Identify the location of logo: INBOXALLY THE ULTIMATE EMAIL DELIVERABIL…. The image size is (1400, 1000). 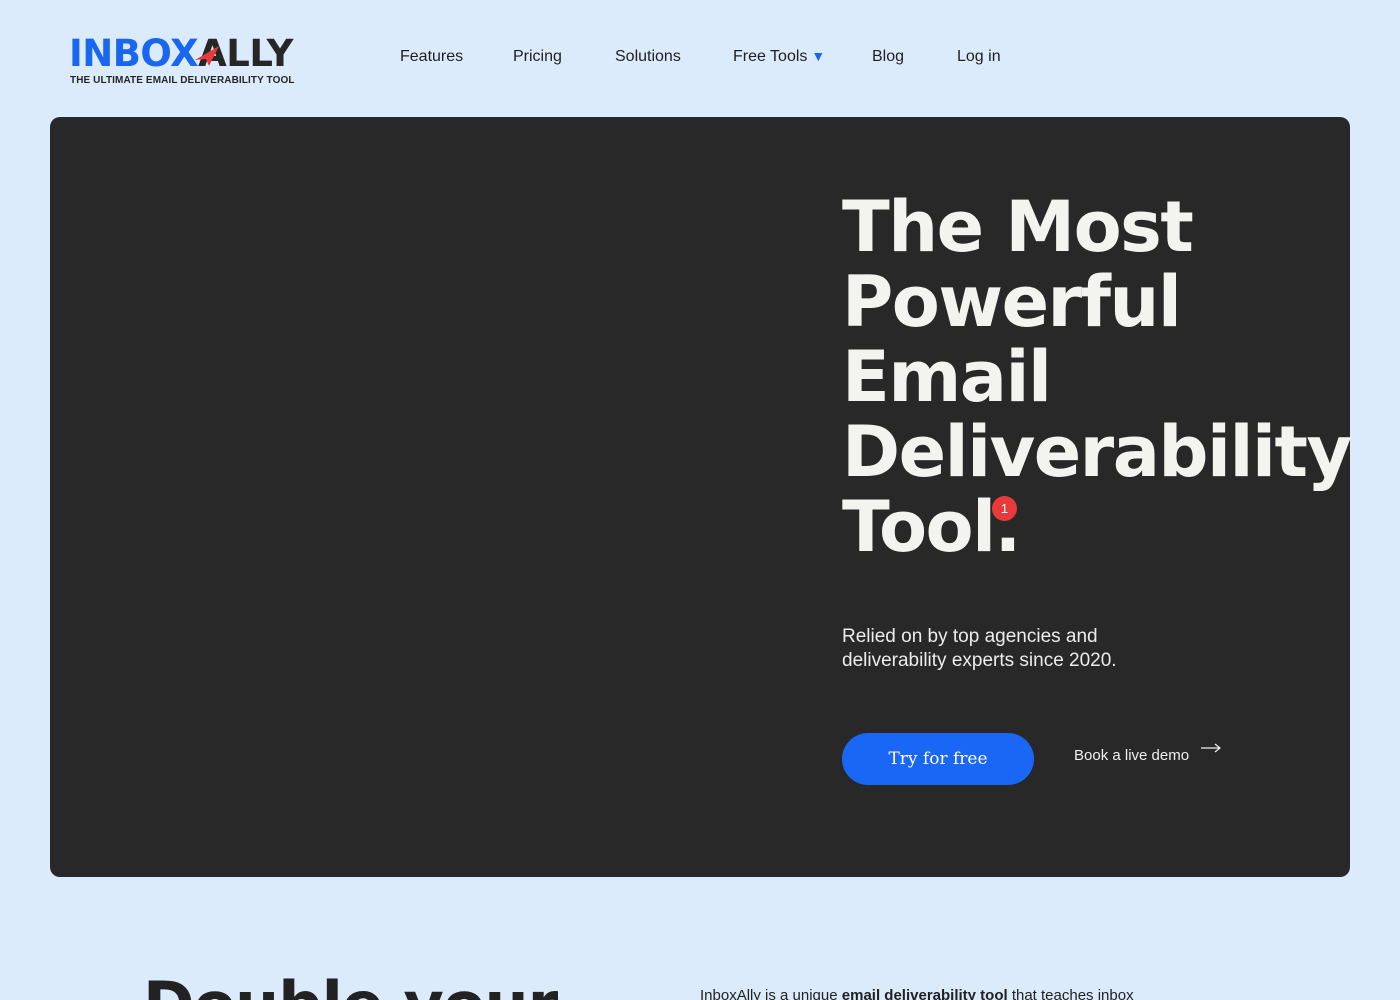
(184, 62).